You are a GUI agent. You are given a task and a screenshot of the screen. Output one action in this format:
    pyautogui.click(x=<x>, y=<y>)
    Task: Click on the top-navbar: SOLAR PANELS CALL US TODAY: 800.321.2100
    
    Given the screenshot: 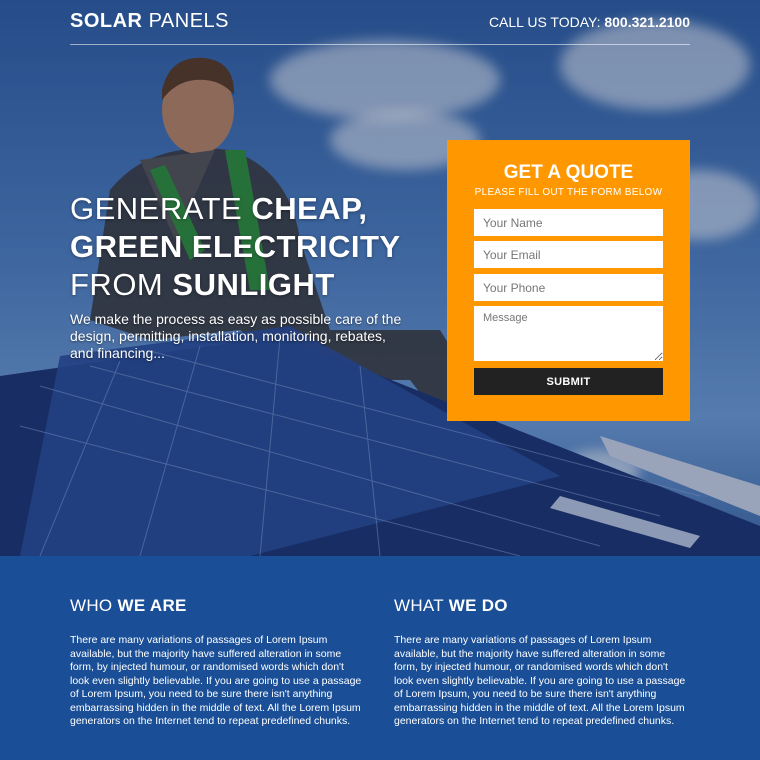 What is the action you would take?
    pyautogui.click(x=380, y=22)
    